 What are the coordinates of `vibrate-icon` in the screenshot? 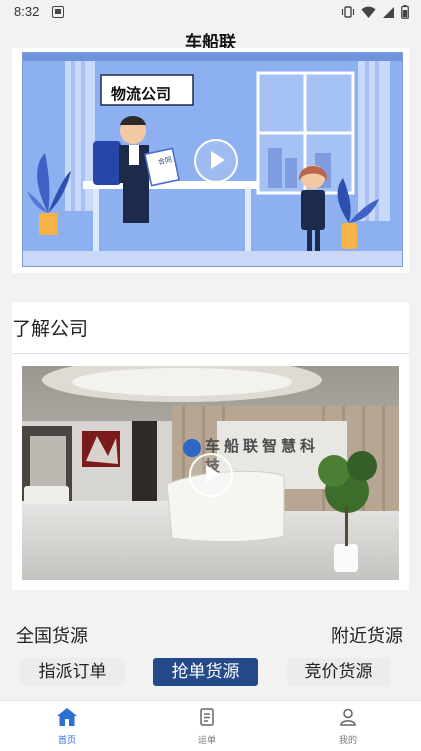 It's located at (348, 12).